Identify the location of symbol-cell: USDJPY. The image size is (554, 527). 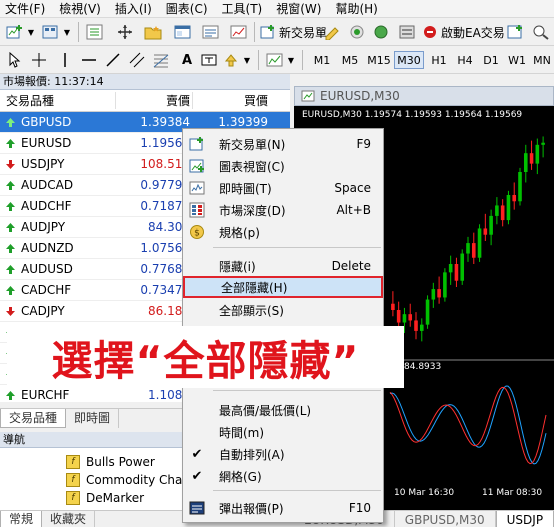
(57, 164).